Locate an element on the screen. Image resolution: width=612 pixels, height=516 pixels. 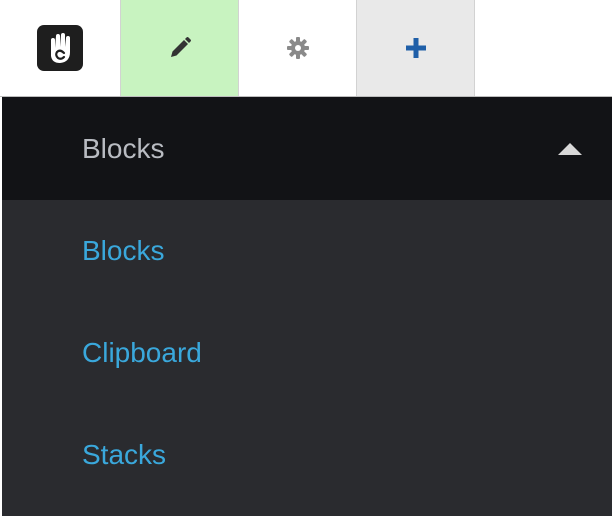
caret-up-icon is located at coordinates (570, 148).